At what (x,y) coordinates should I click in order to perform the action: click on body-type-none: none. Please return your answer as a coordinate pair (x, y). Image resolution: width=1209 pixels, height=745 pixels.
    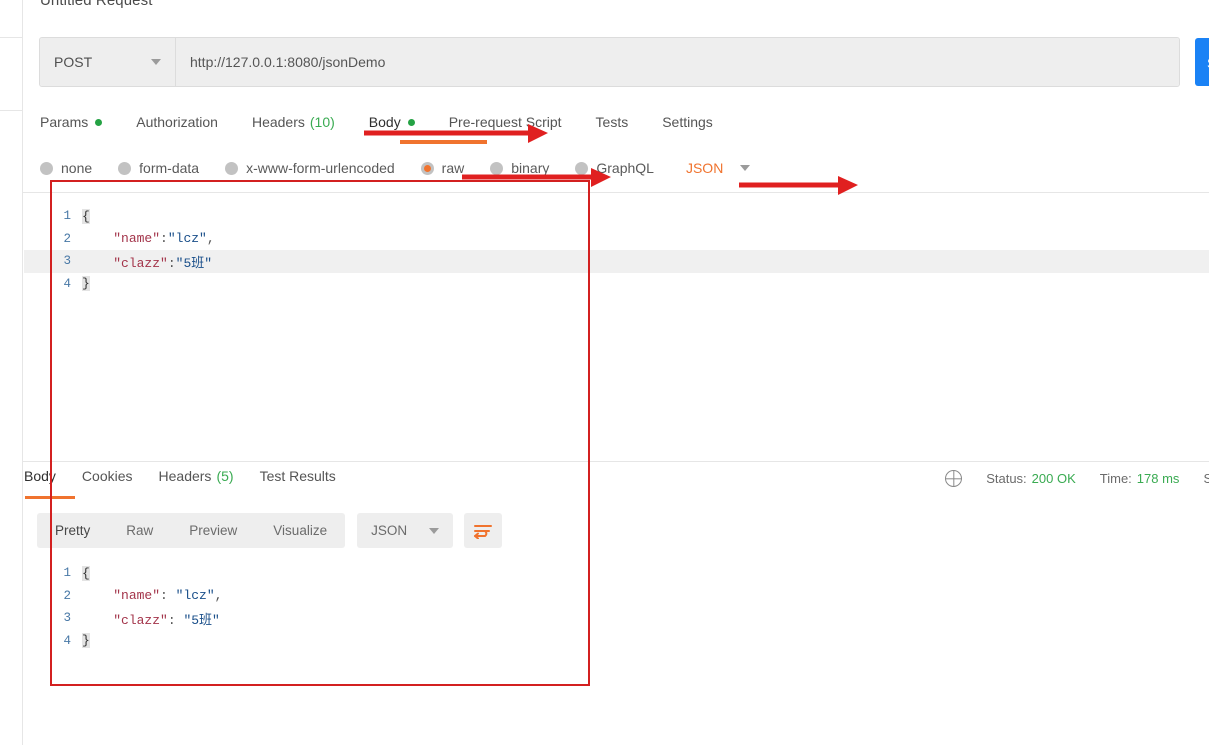
    Looking at the image, I should click on (66, 168).